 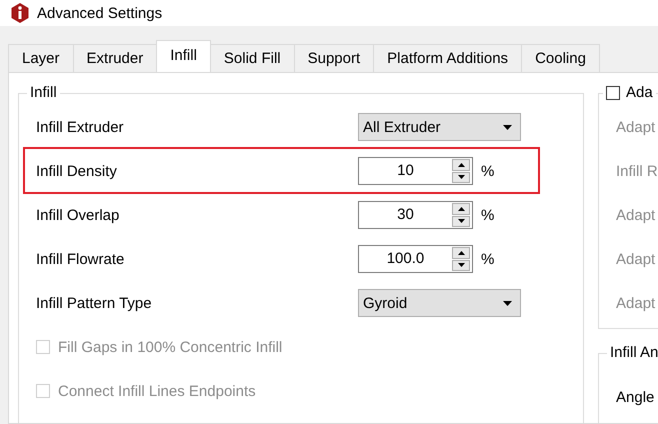 What do you see at coordinates (78, 215) in the screenshot?
I see `setting-label: Infill Overlap` at bounding box center [78, 215].